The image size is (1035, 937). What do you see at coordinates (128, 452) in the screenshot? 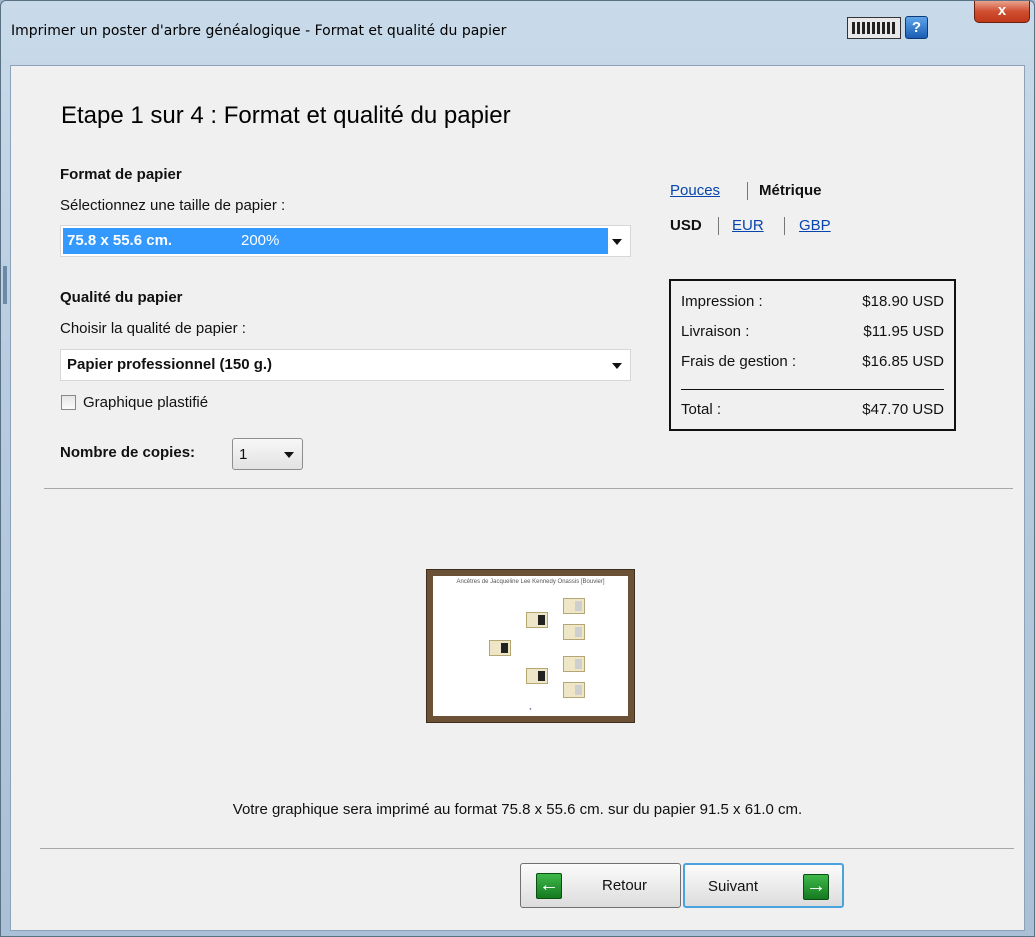
I see `copies-label: Nombre de copies:` at bounding box center [128, 452].